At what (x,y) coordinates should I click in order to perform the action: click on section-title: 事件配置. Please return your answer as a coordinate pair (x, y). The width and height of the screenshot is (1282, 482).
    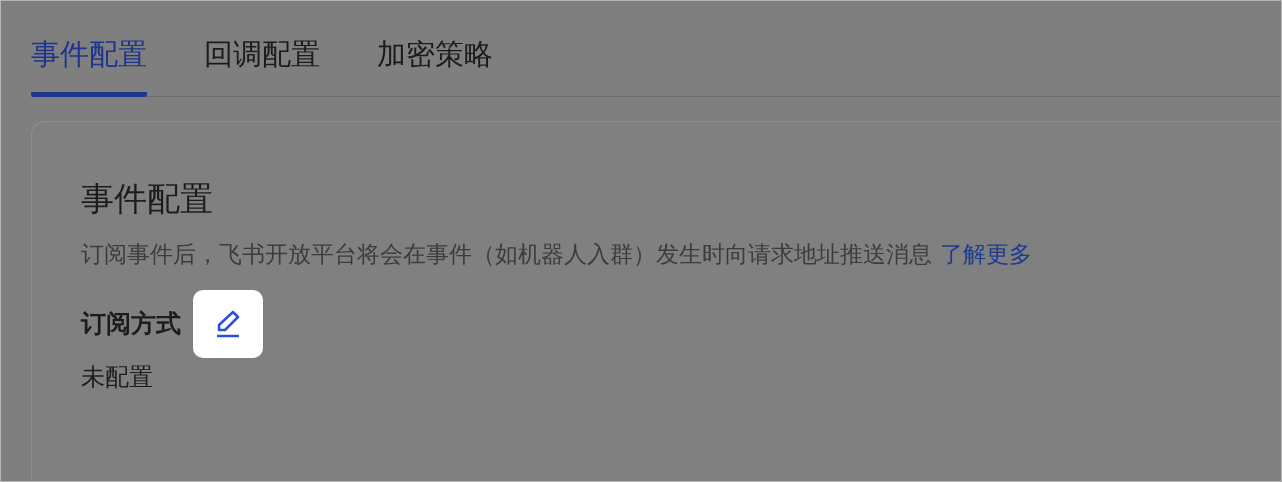
    Looking at the image, I should click on (147, 199).